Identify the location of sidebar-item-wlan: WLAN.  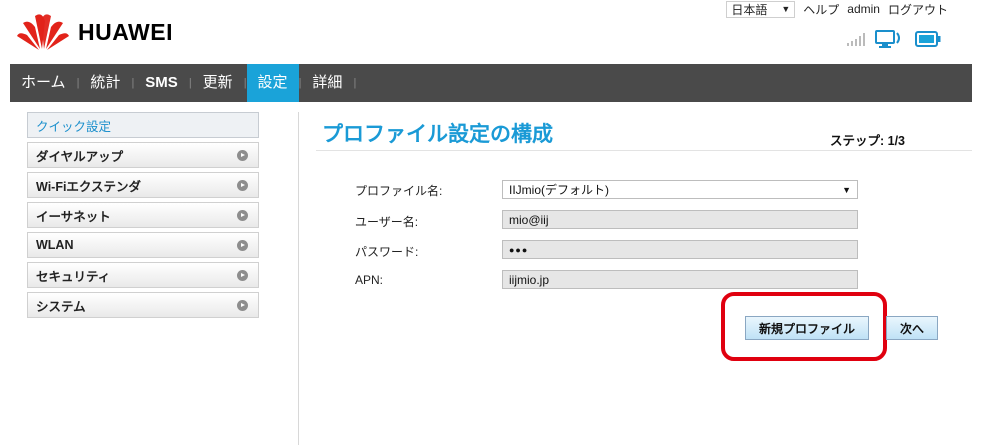
(143, 245).